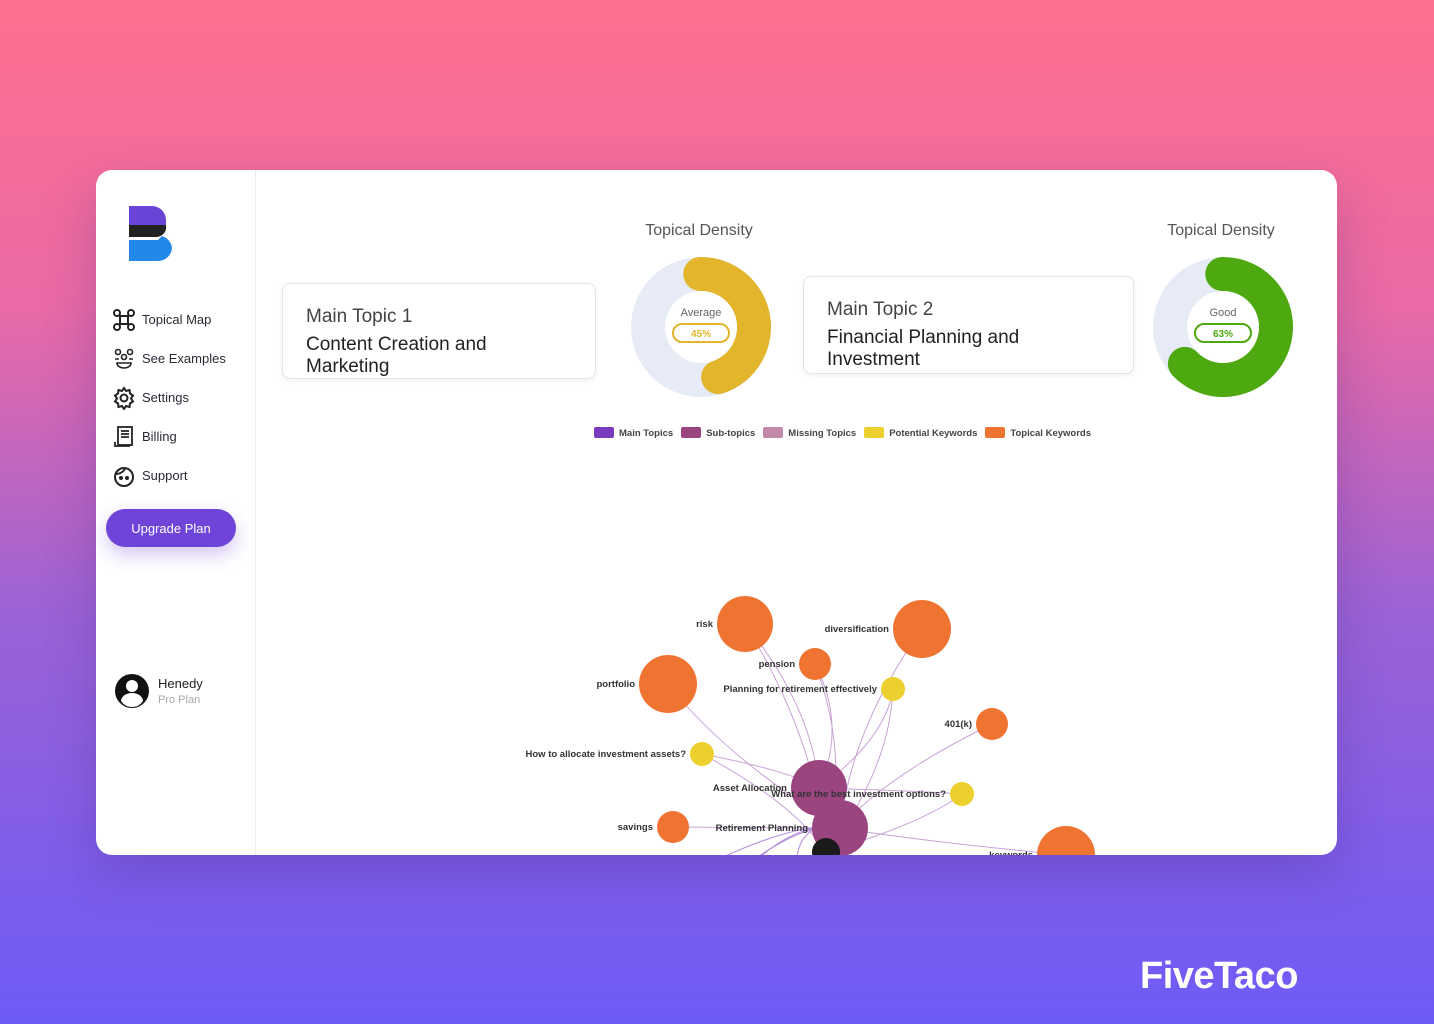 The height and width of the screenshot is (1024, 1434). I want to click on fivetaco-logo: FiveTaco, so click(1219, 976).